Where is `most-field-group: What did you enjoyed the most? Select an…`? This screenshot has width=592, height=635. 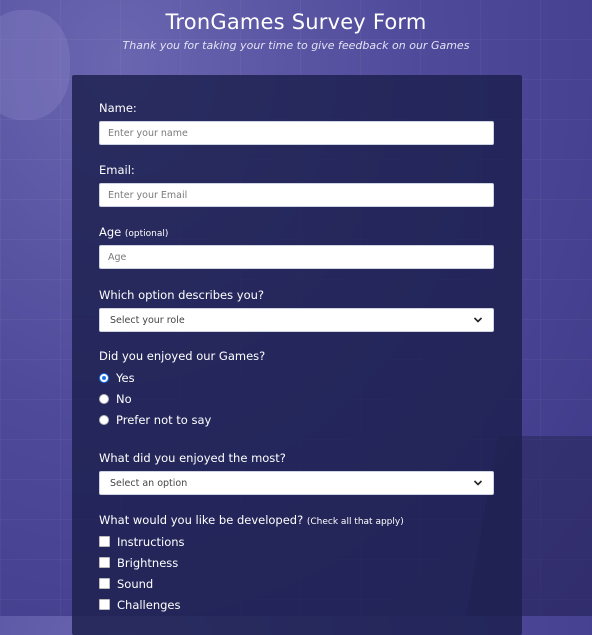
most-field-group: What did you enjoyed the most? Select an… is located at coordinates (296, 473).